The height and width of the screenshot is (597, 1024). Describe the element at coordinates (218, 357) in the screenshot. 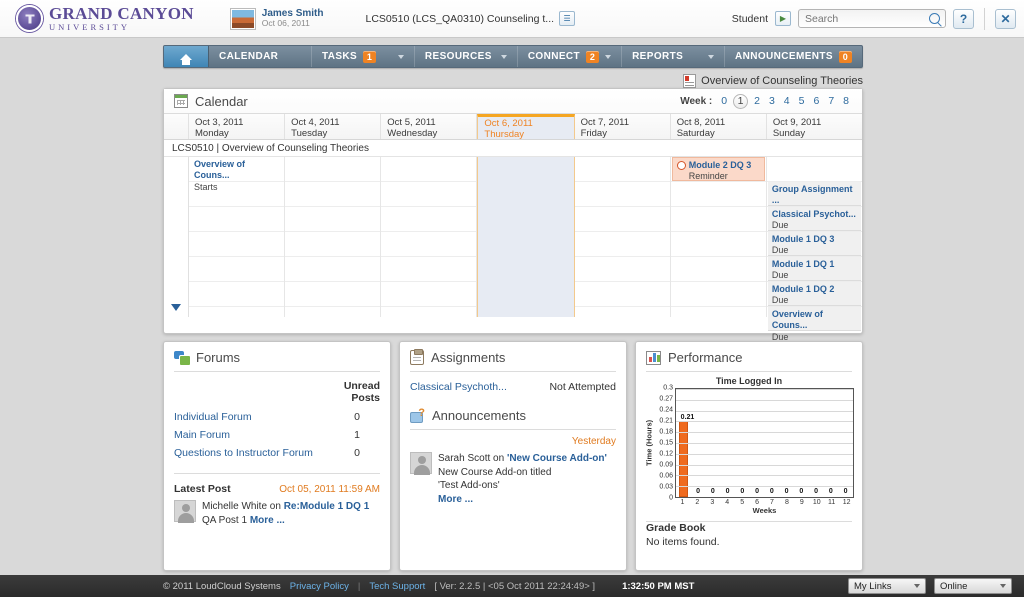

I see `forums-title: Forums` at that location.